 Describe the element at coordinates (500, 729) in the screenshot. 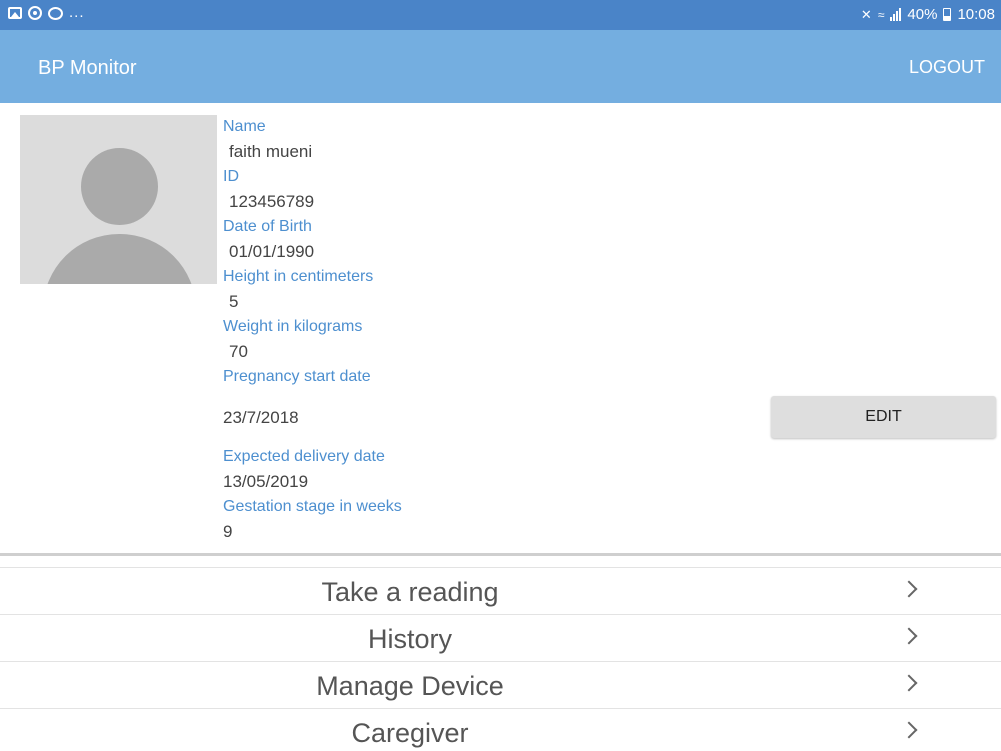

I see `menu-item-caregiver: Caregiver` at that location.